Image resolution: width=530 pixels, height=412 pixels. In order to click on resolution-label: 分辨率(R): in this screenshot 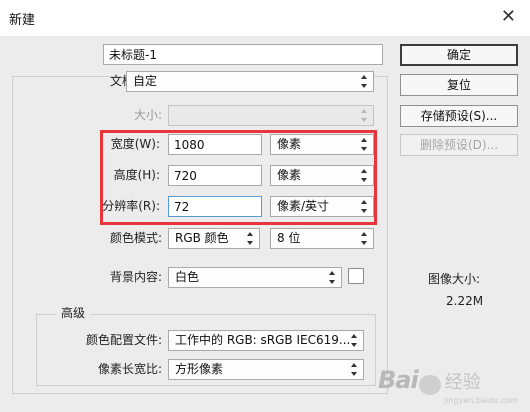, I will do `click(131, 206)`.